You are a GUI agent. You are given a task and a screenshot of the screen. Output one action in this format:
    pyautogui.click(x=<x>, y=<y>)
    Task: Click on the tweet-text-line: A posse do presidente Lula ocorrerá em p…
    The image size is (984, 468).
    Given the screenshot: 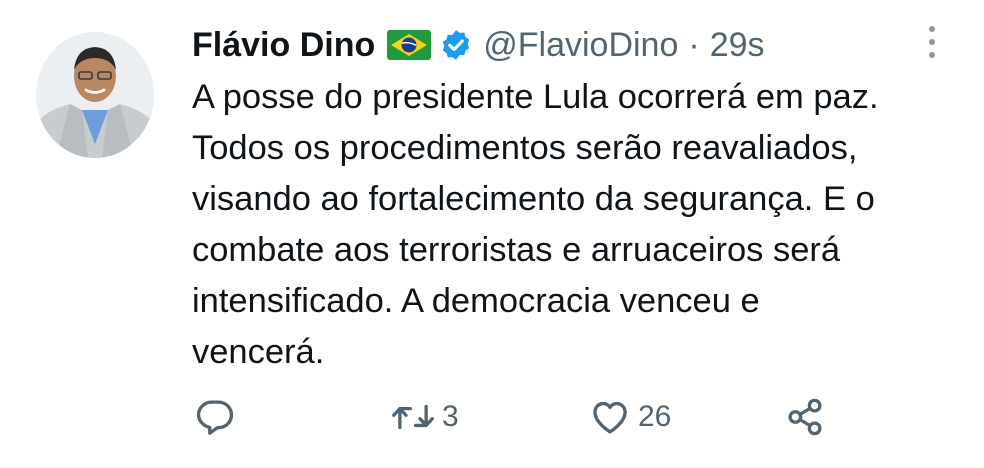 What is the action you would take?
    pyautogui.click(x=535, y=97)
    